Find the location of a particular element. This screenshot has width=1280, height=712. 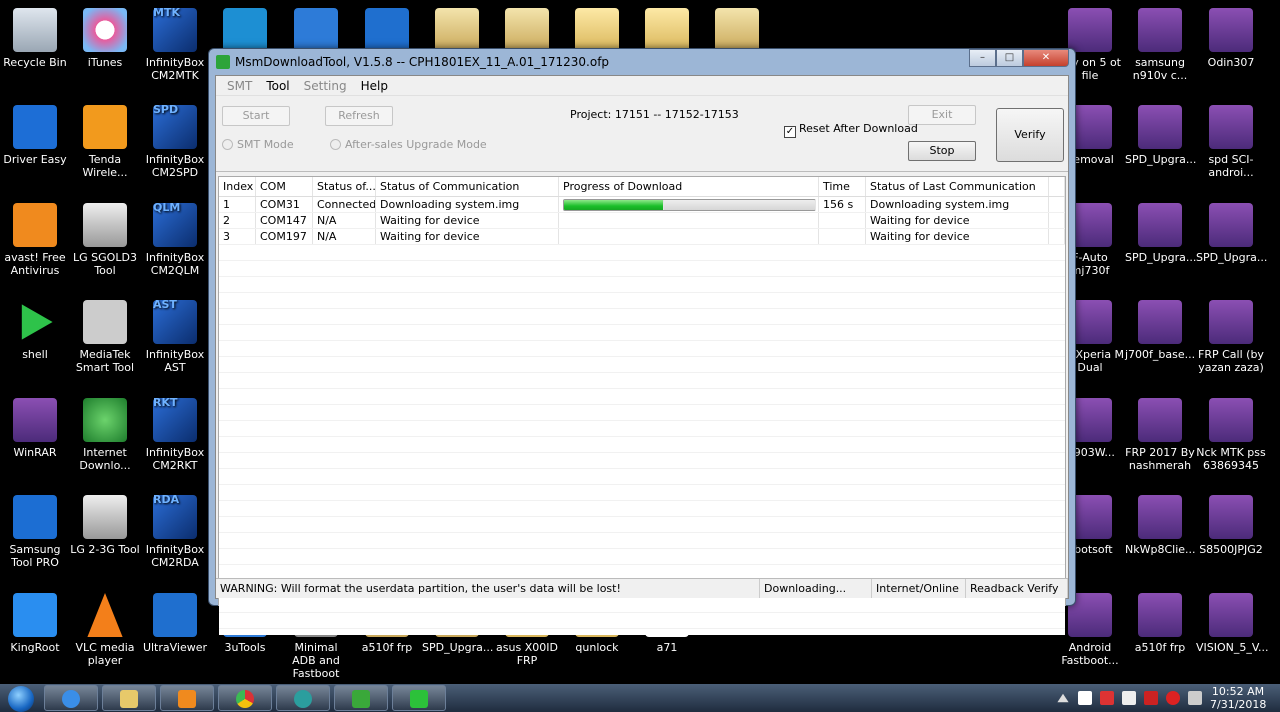

desktop-icon-recycle-bin: Recycle Bin is located at coordinates (35, 38).